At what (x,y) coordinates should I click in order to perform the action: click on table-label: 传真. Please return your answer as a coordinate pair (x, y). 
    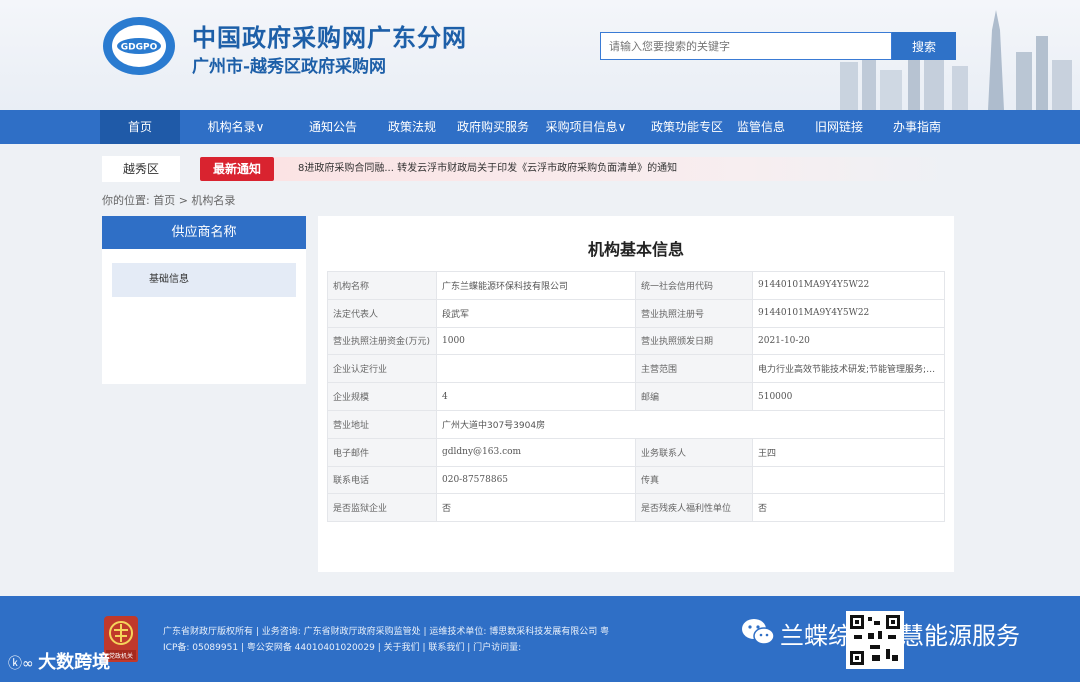
    Looking at the image, I should click on (694, 480).